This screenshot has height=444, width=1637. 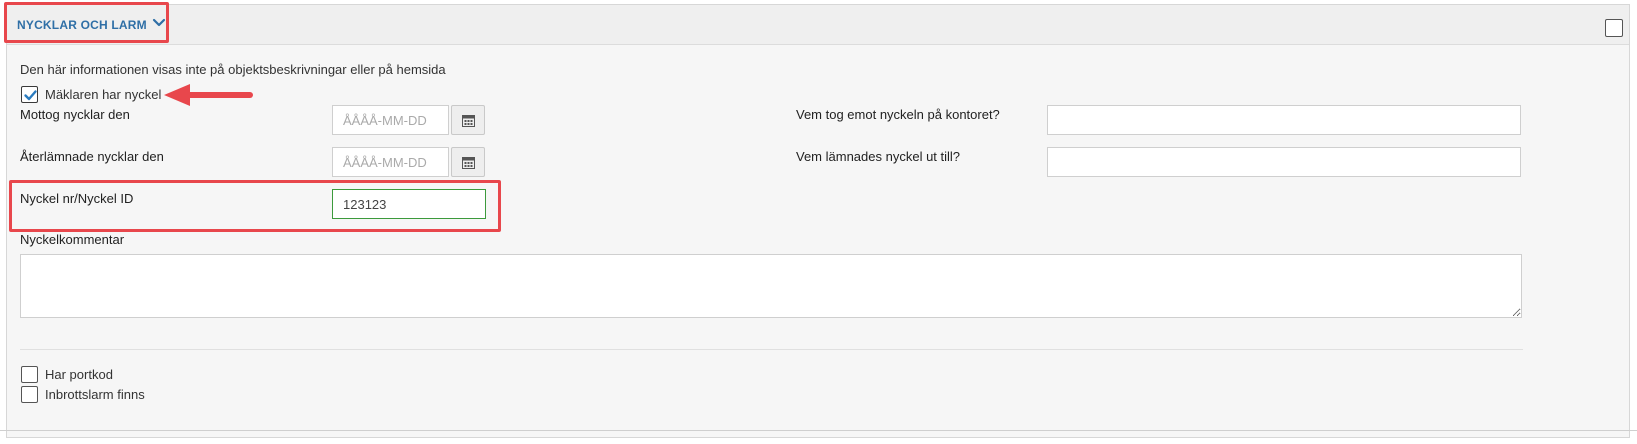 What do you see at coordinates (409, 204) in the screenshot?
I see `key-id-input` at bounding box center [409, 204].